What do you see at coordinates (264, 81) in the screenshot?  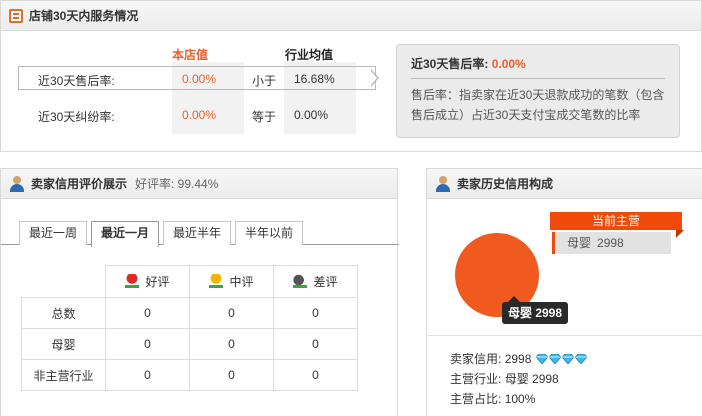 I see `after-sale-rate-compare: 小于` at bounding box center [264, 81].